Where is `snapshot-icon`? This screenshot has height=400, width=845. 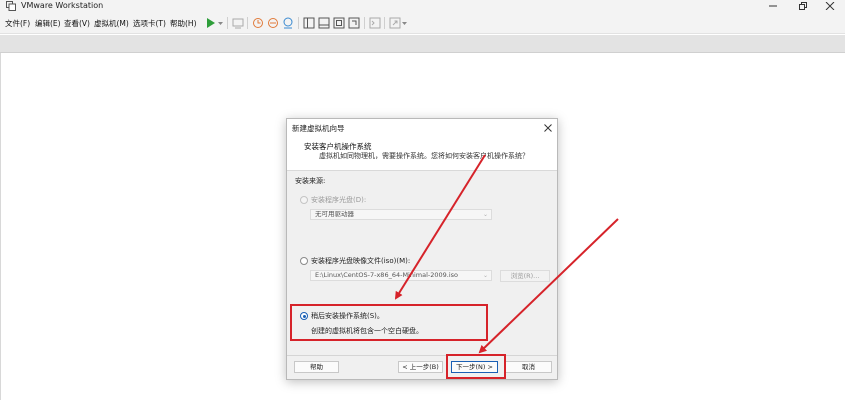 snapshot-icon is located at coordinates (258, 23).